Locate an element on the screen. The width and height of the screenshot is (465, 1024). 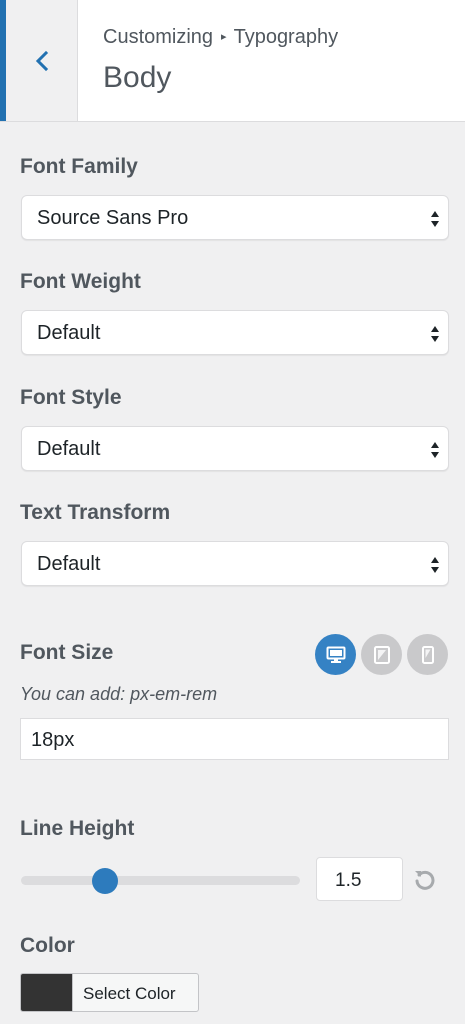
line-height-input: 1.5 is located at coordinates (359, 879).